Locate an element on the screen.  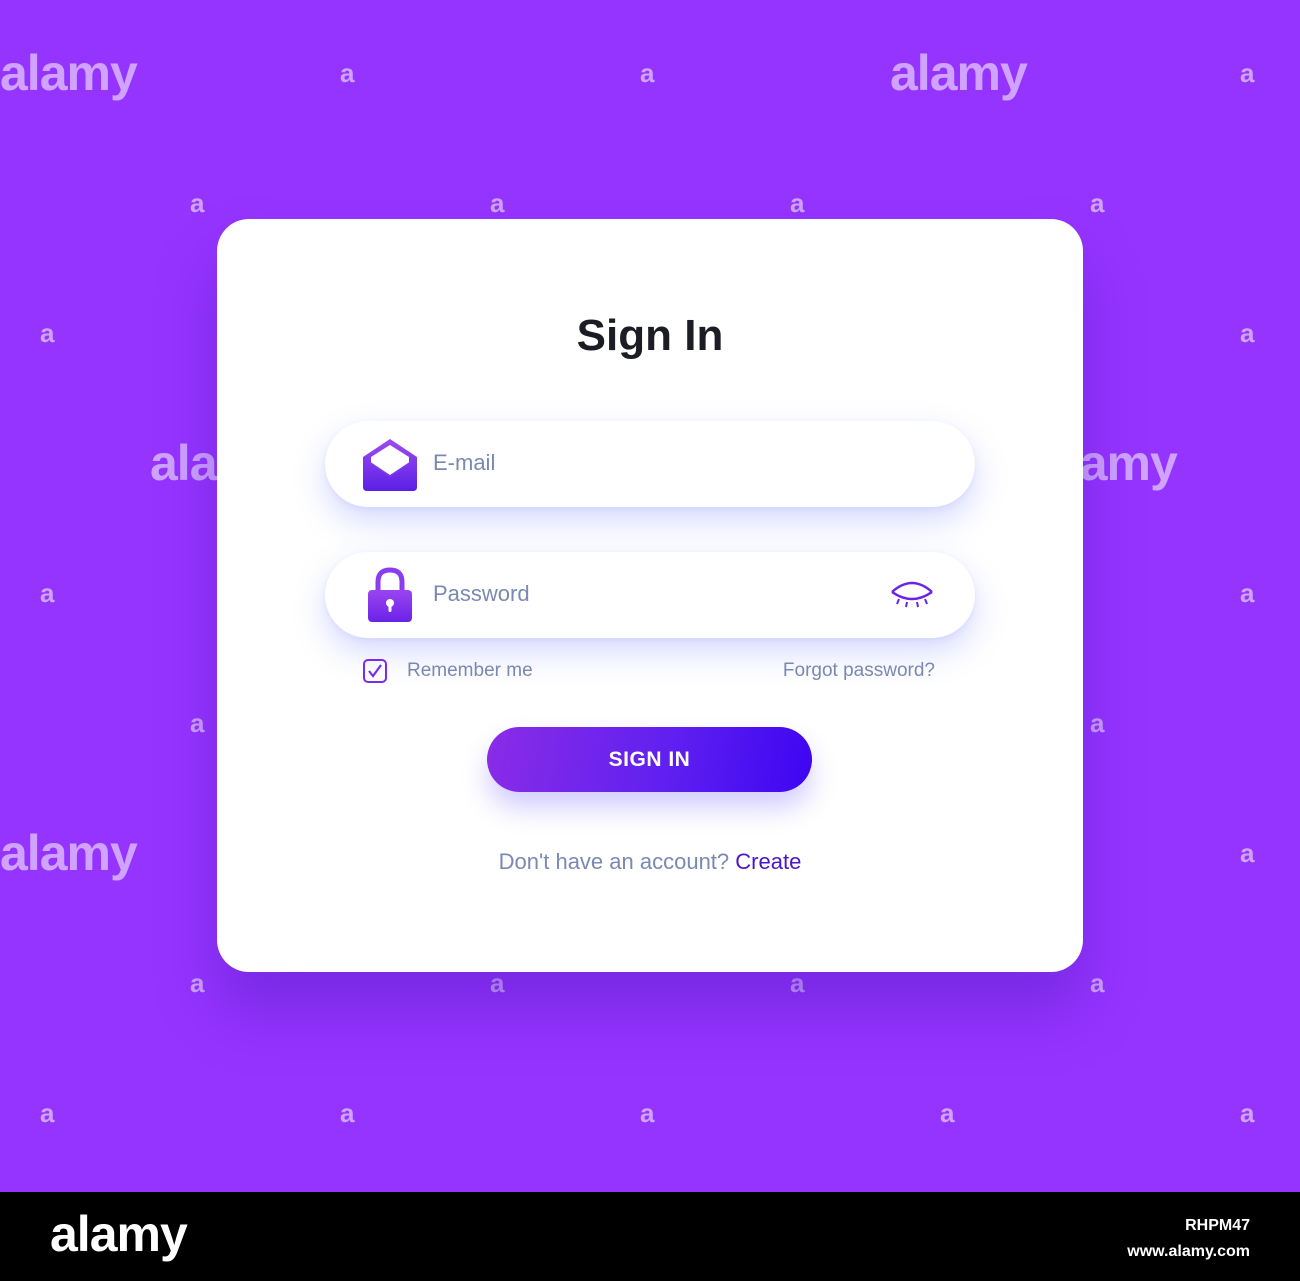
email-field: E-mail is located at coordinates (650, 464).